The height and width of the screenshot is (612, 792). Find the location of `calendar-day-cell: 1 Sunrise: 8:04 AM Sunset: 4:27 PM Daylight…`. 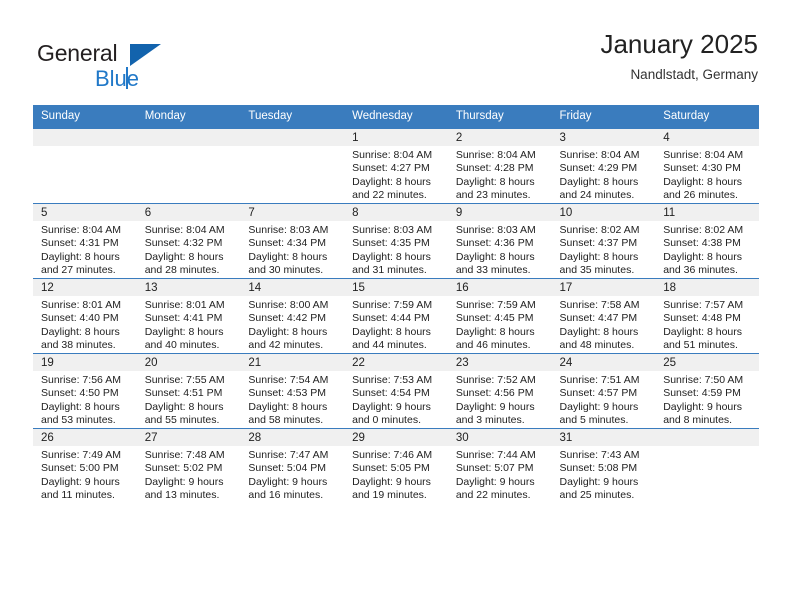

calendar-day-cell: 1 Sunrise: 8:04 AM Sunset: 4:27 PM Daylight… is located at coordinates (396, 166).